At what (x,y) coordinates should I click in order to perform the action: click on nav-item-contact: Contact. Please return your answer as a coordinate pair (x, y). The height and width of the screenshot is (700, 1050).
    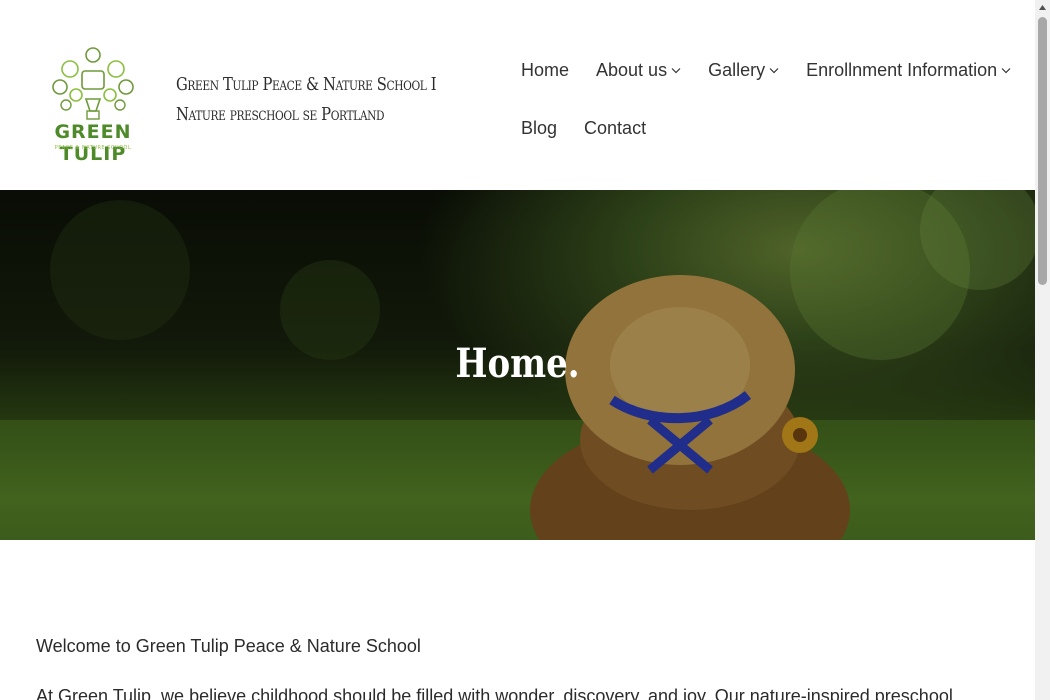
    Looking at the image, I should click on (615, 128).